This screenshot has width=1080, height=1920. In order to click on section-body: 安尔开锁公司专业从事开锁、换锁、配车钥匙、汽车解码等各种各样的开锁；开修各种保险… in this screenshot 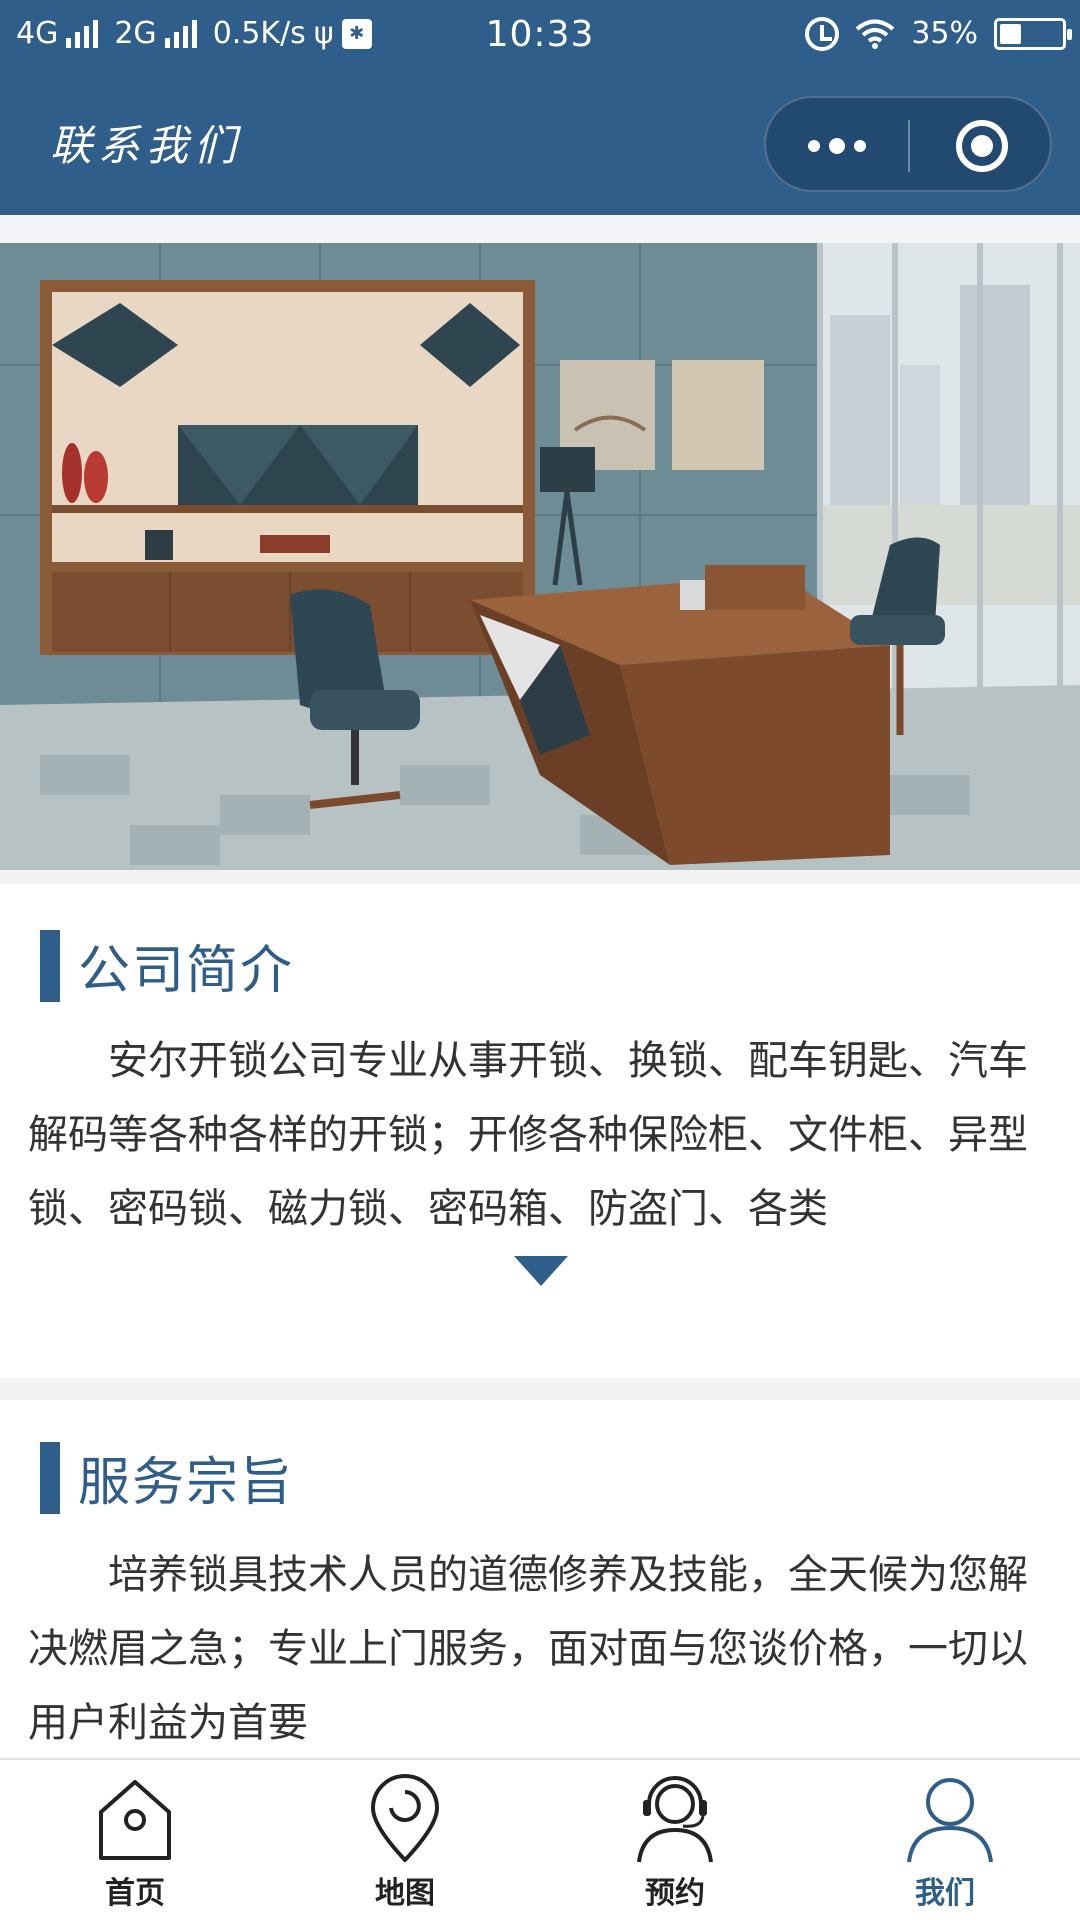, I will do `click(528, 1135)`.